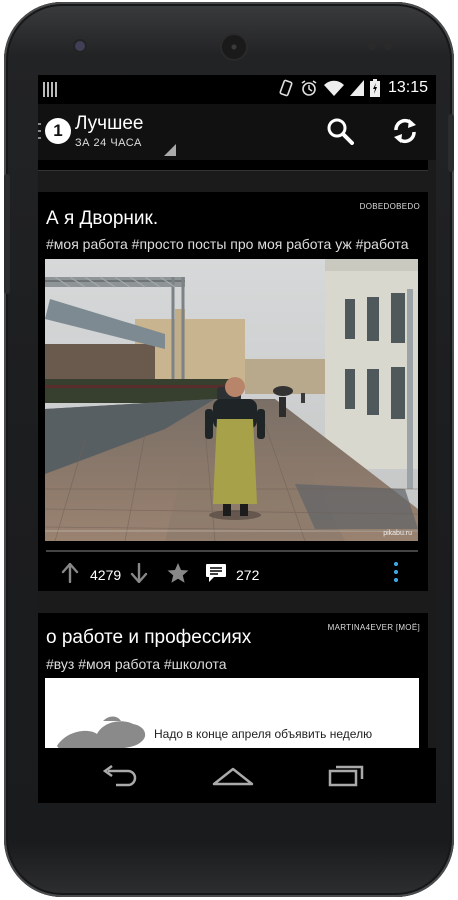 Image resolution: width=458 pixels, height=900 pixels. What do you see at coordinates (170, 150) in the screenshot?
I see `dropdown-indicator-icon` at bounding box center [170, 150].